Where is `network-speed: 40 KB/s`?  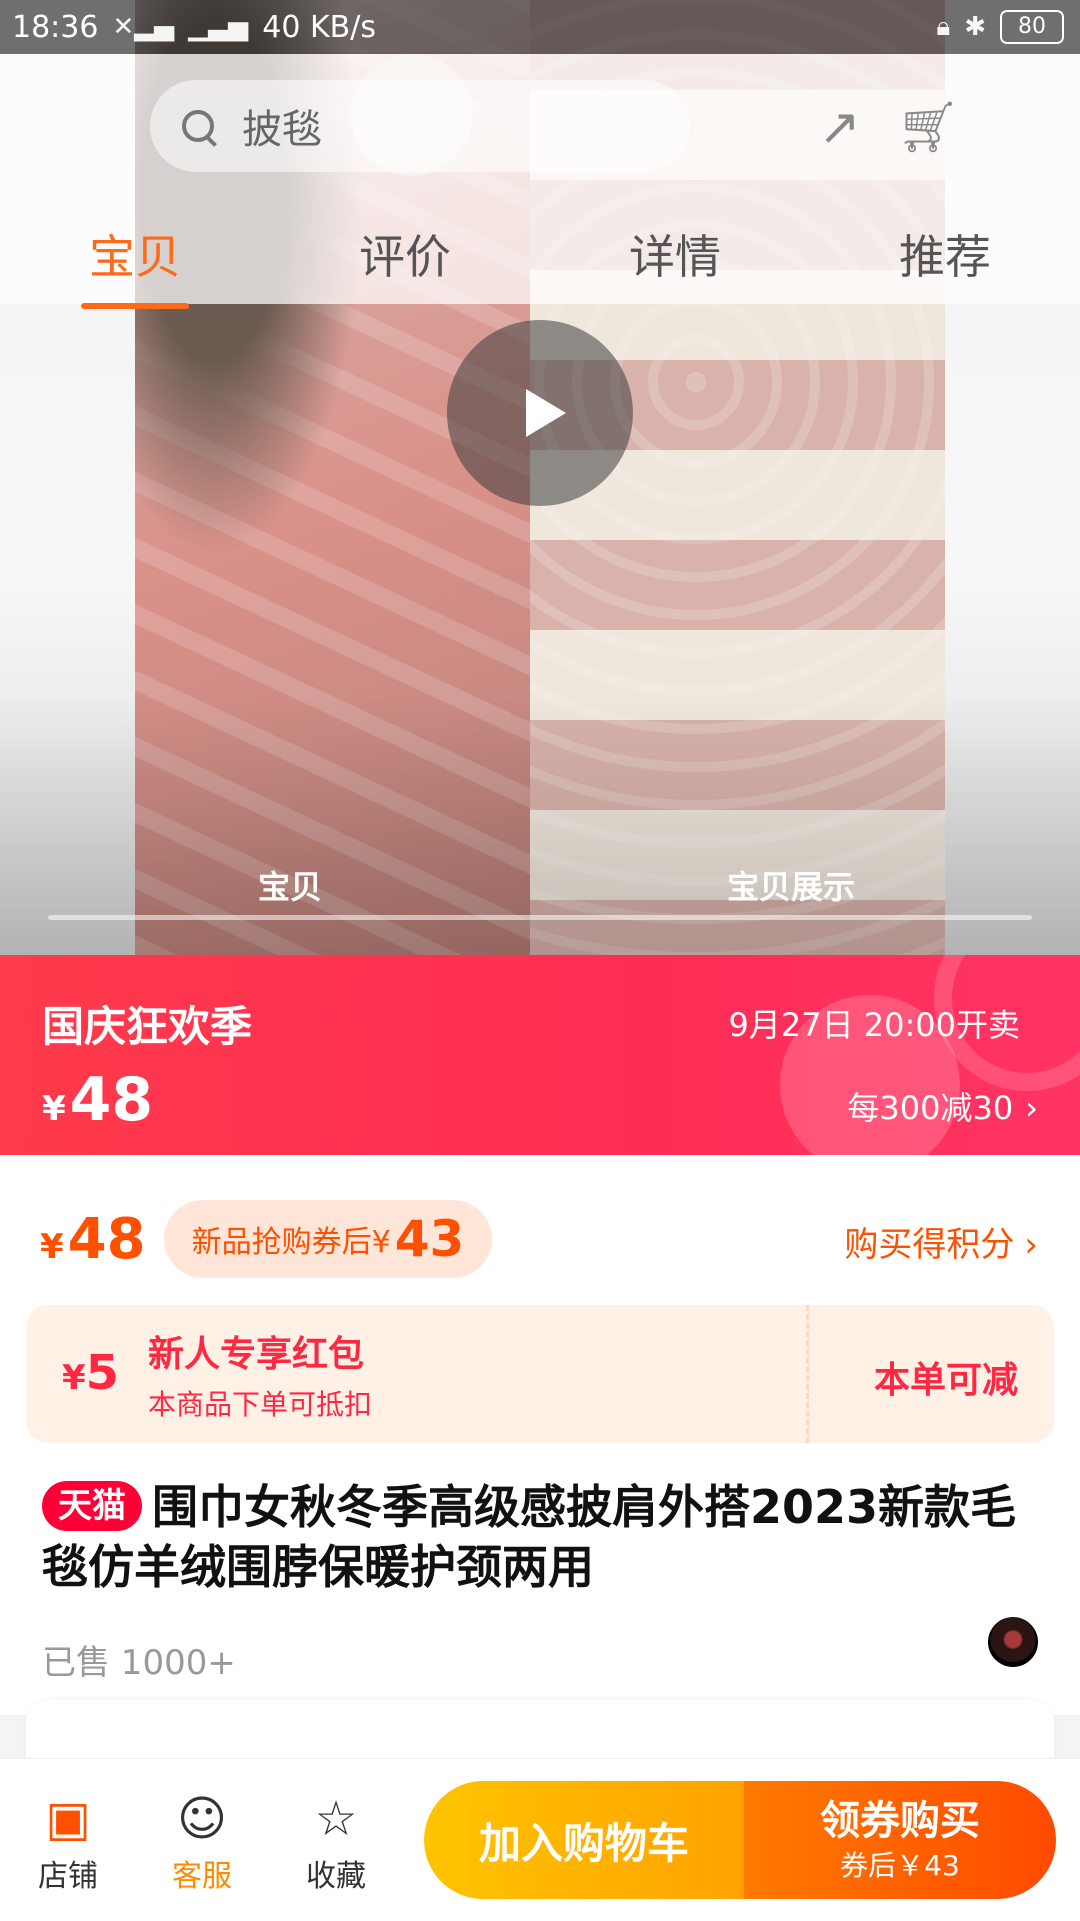 network-speed: 40 KB/s is located at coordinates (319, 27).